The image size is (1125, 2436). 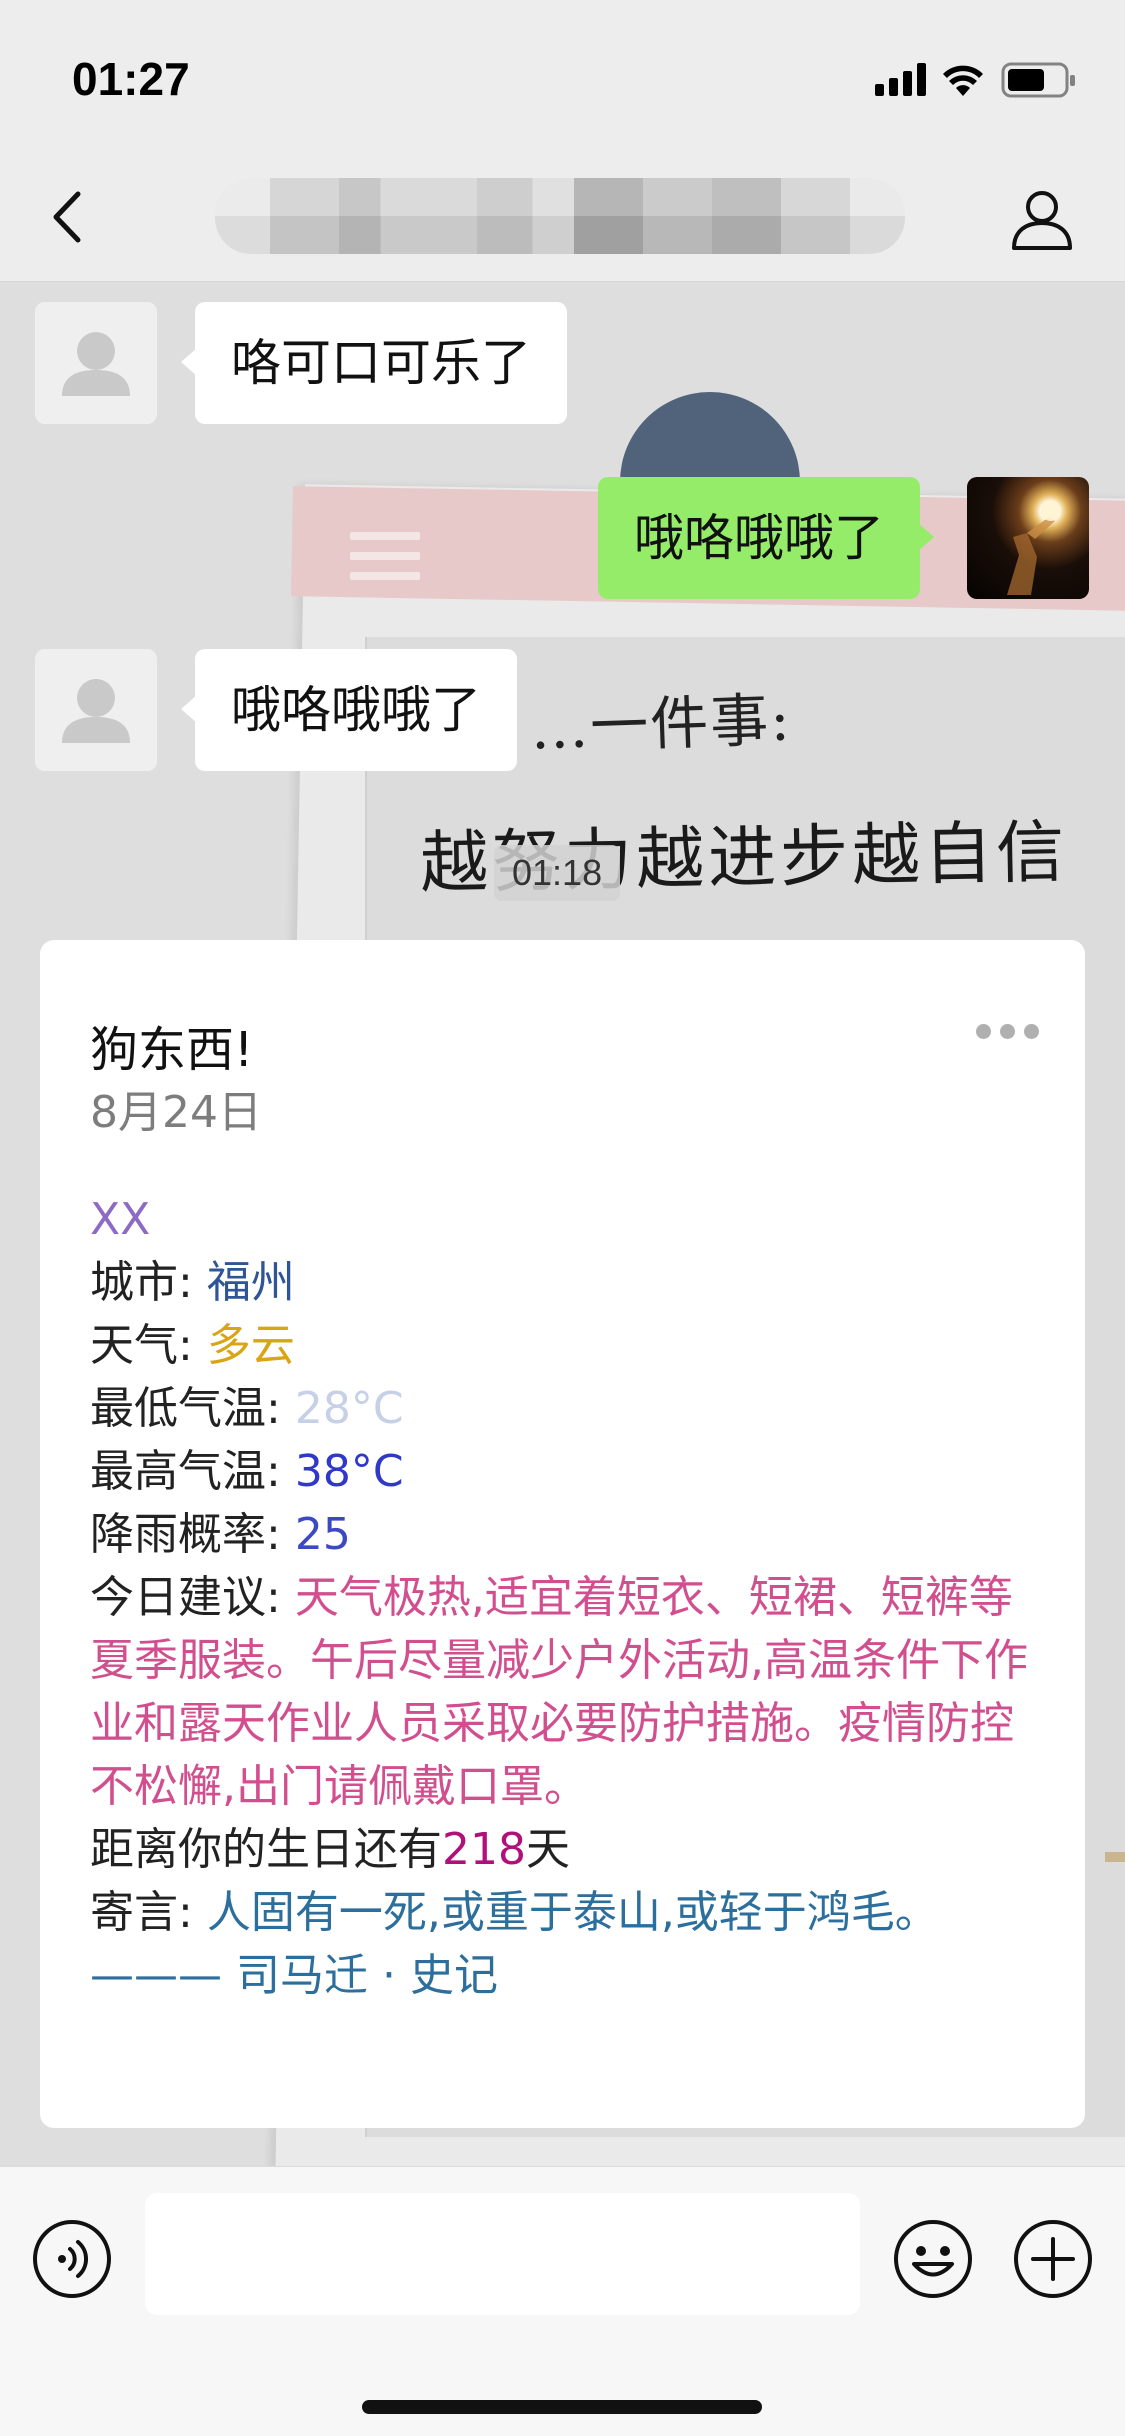 I want to click on plus-icon, so click(x=1053, y=2259).